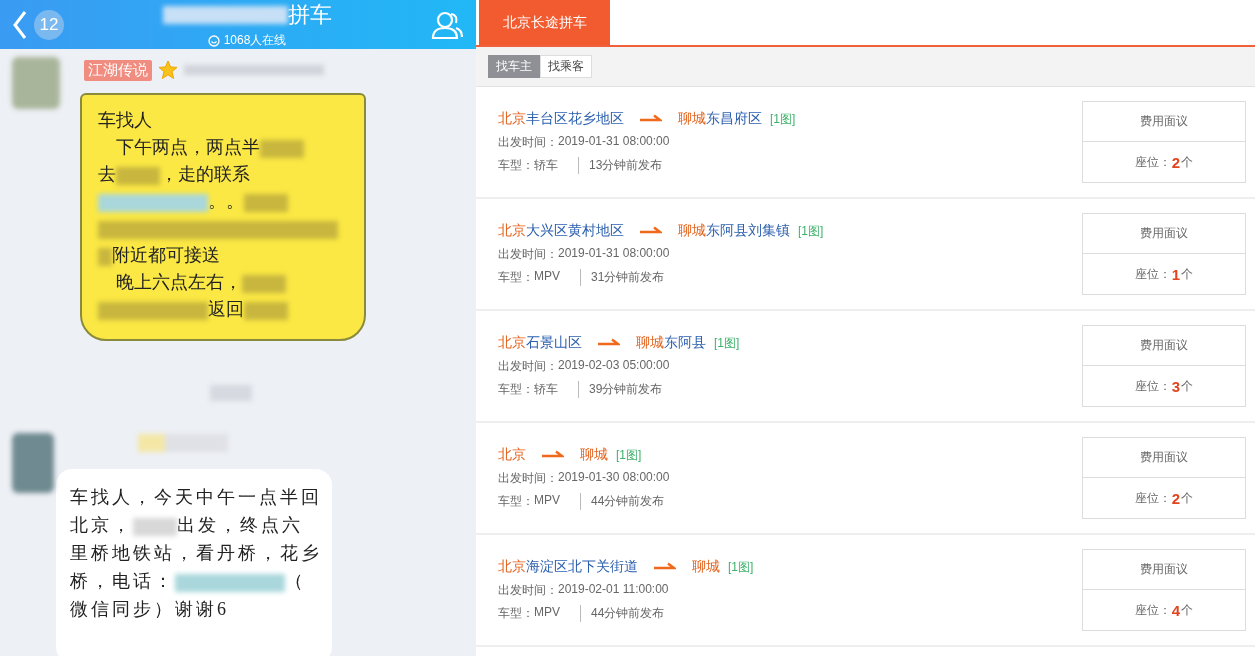  I want to click on origin-link: 北京石景山区, so click(540, 343).